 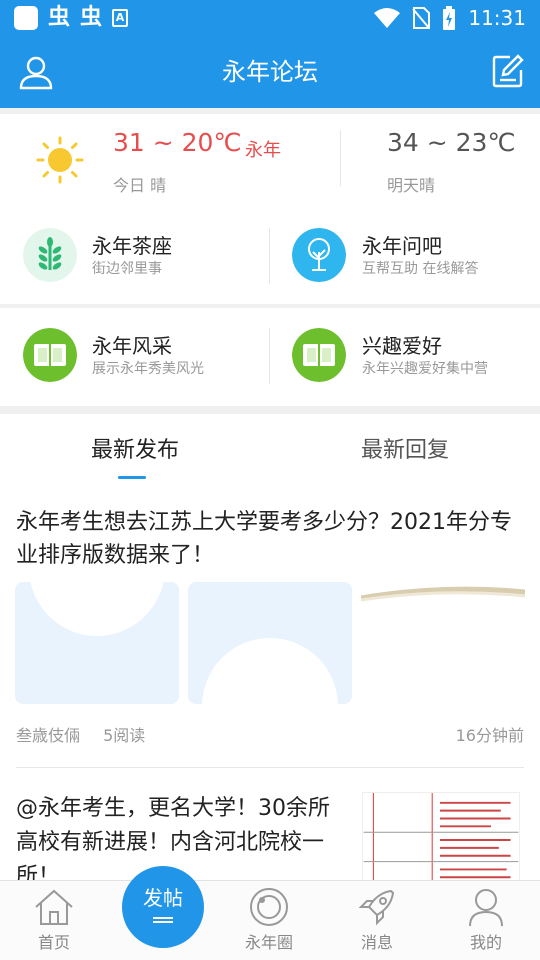 I want to click on bottom-nav: 首页 永年圈 消息 我的, so click(x=270, y=920).